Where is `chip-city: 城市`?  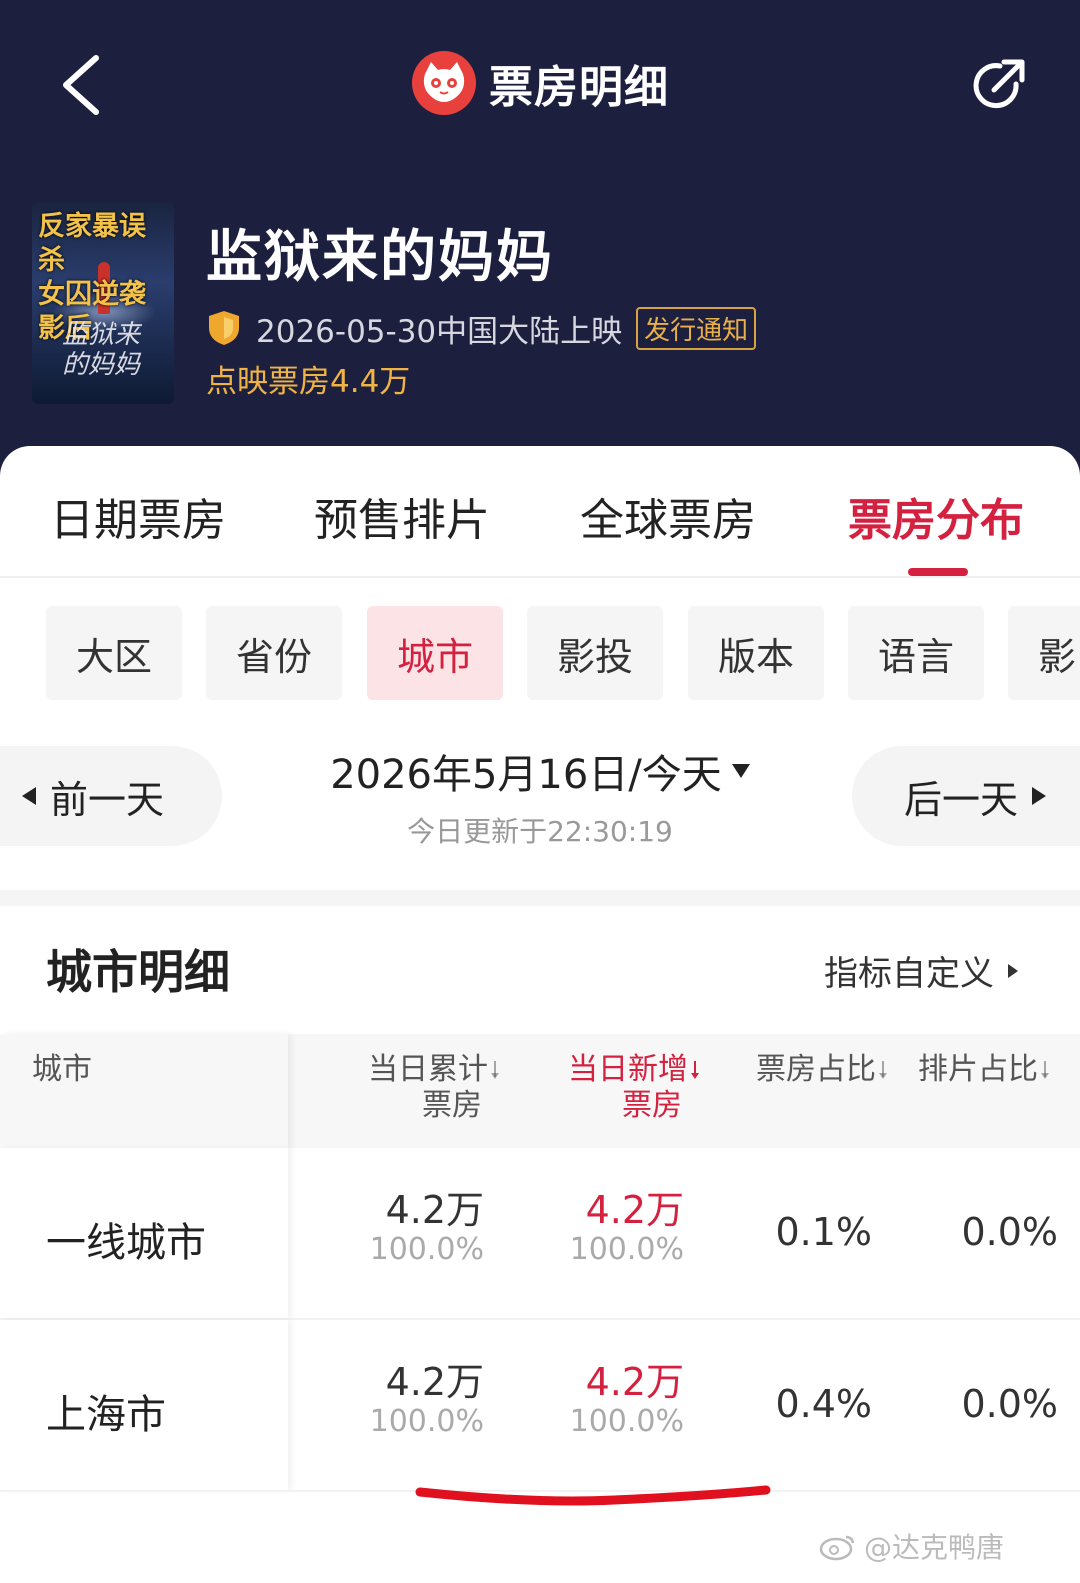
chip-city: 城市 is located at coordinates (435, 653).